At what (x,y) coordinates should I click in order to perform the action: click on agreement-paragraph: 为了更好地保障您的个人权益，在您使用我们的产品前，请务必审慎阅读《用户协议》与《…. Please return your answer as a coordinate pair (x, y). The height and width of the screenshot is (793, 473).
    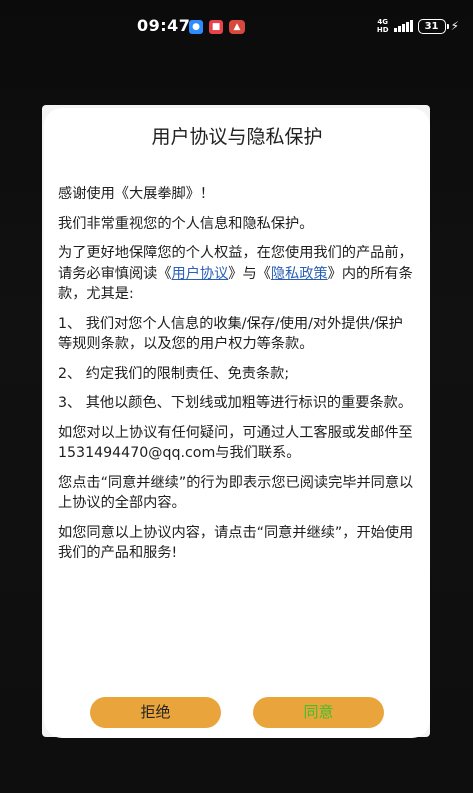
    Looking at the image, I should click on (236, 274).